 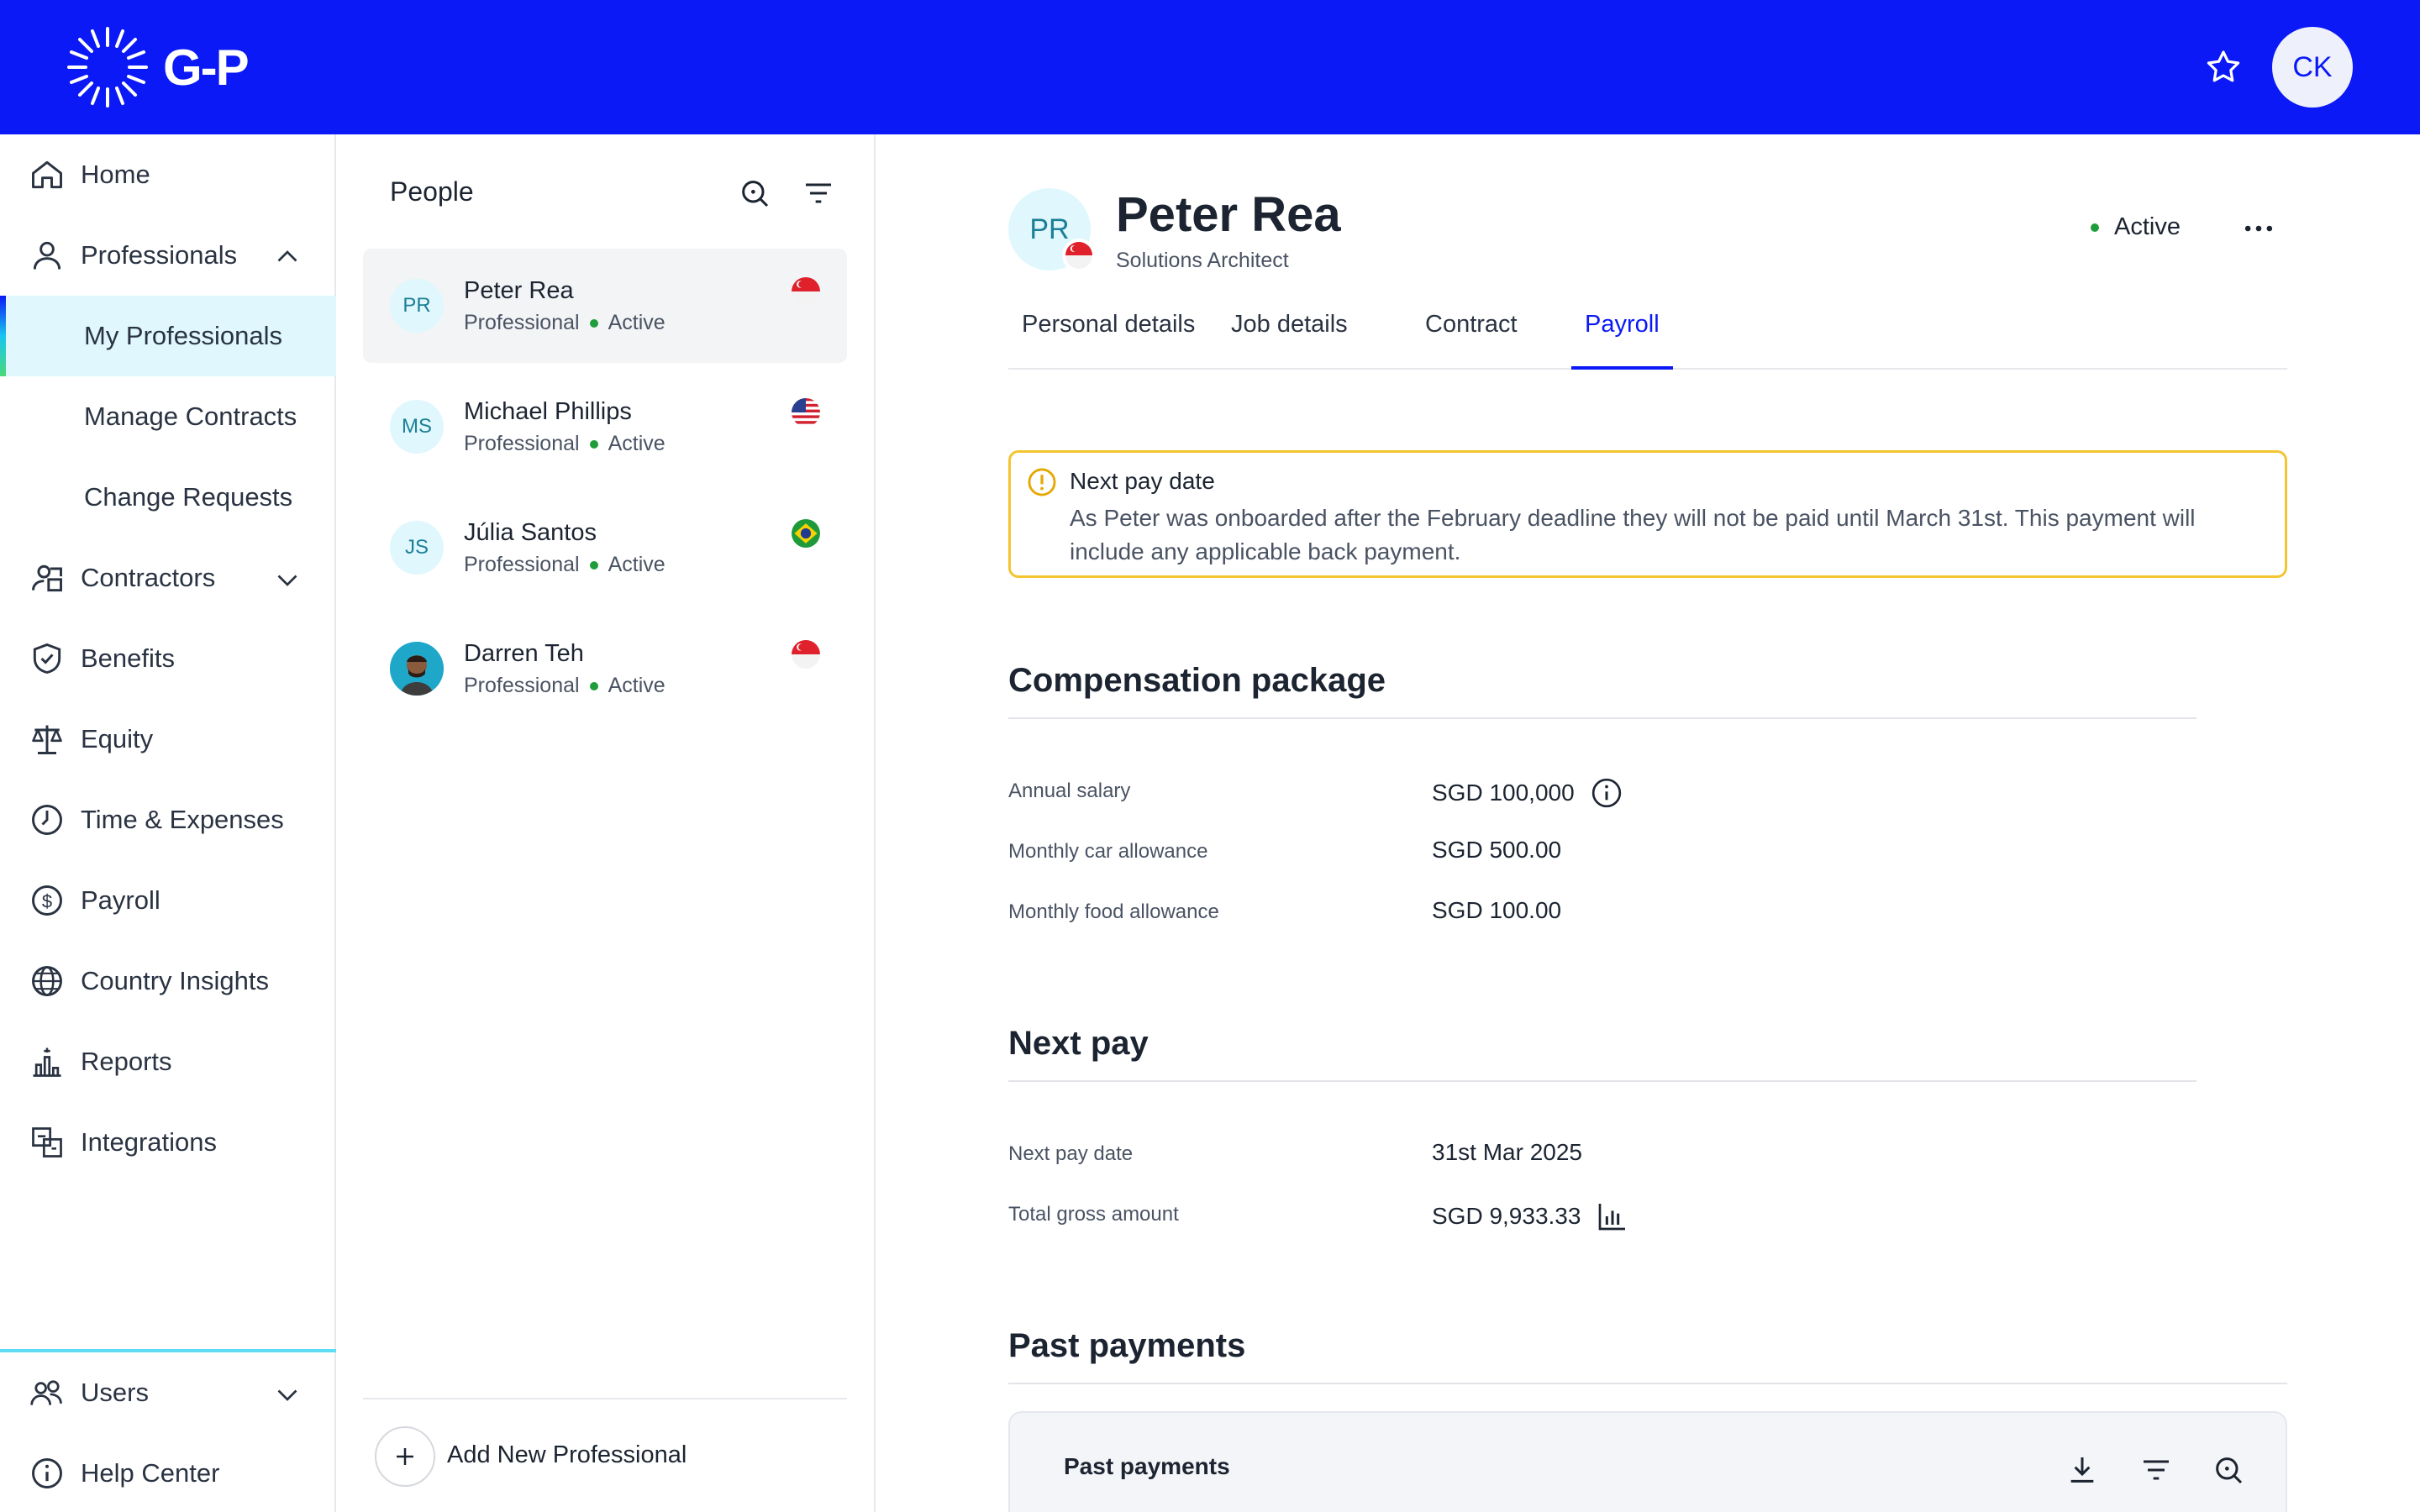 What do you see at coordinates (1613, 1216) in the screenshot?
I see `bar-chart-icon` at bounding box center [1613, 1216].